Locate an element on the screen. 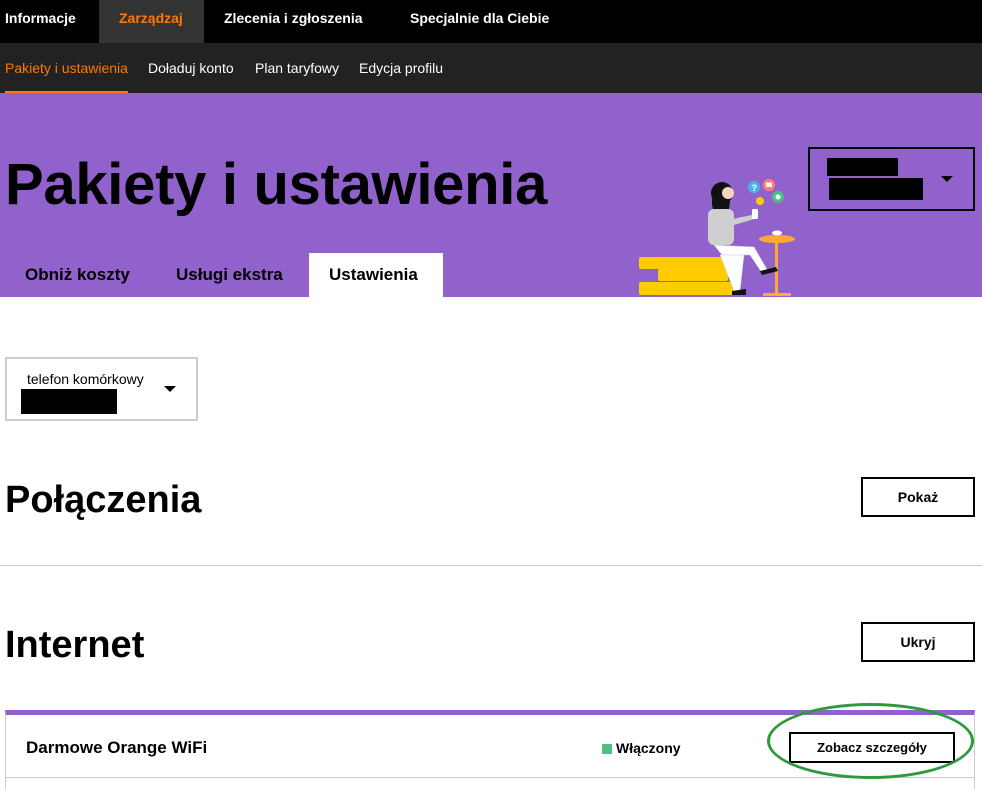  page-title: Pakiety i ustawienia is located at coordinates (276, 184).